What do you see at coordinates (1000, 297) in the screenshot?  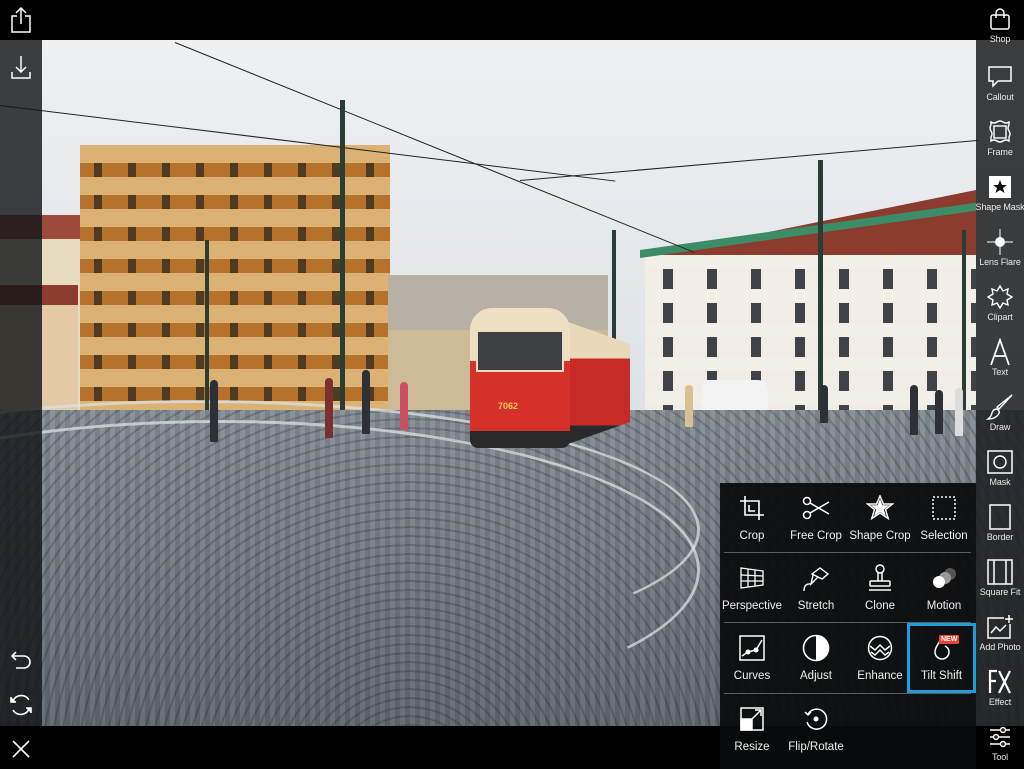 I see `clipart-icon` at bounding box center [1000, 297].